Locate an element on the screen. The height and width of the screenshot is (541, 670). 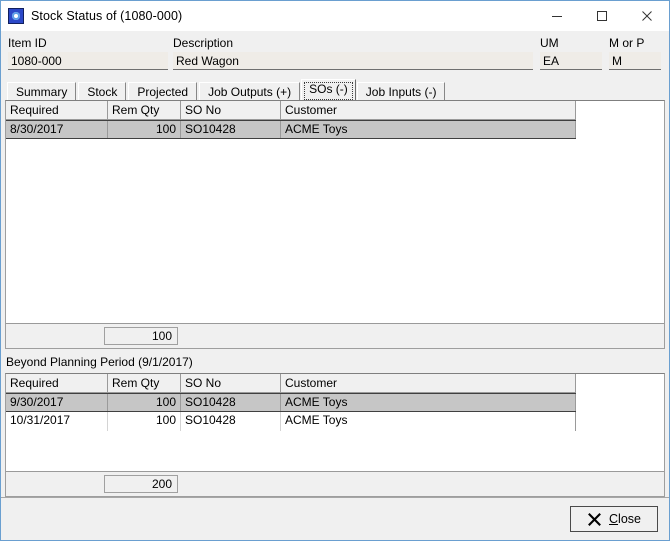
sos-grid-body: 8/30/2017 100 SO10428 ACME Toys is located at coordinates (335, 129).